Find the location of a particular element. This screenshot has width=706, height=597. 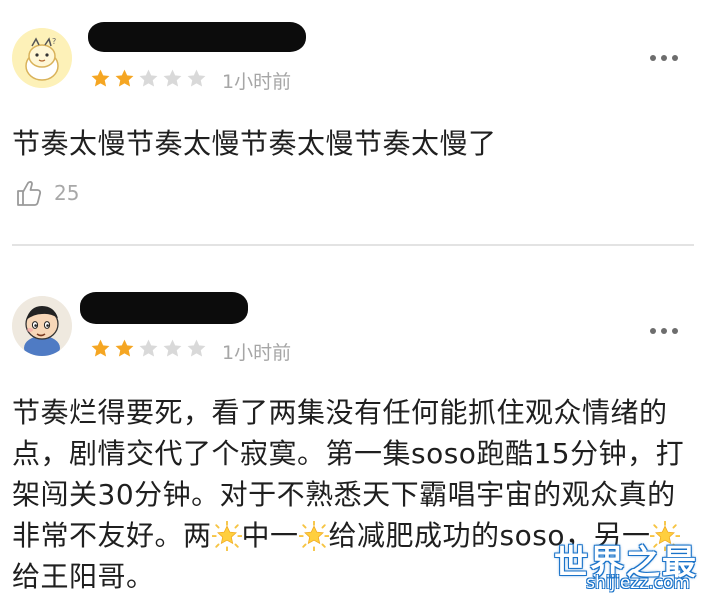

watermark-logo: 世界之最 shijiezz.com is located at coordinates (603, 564).